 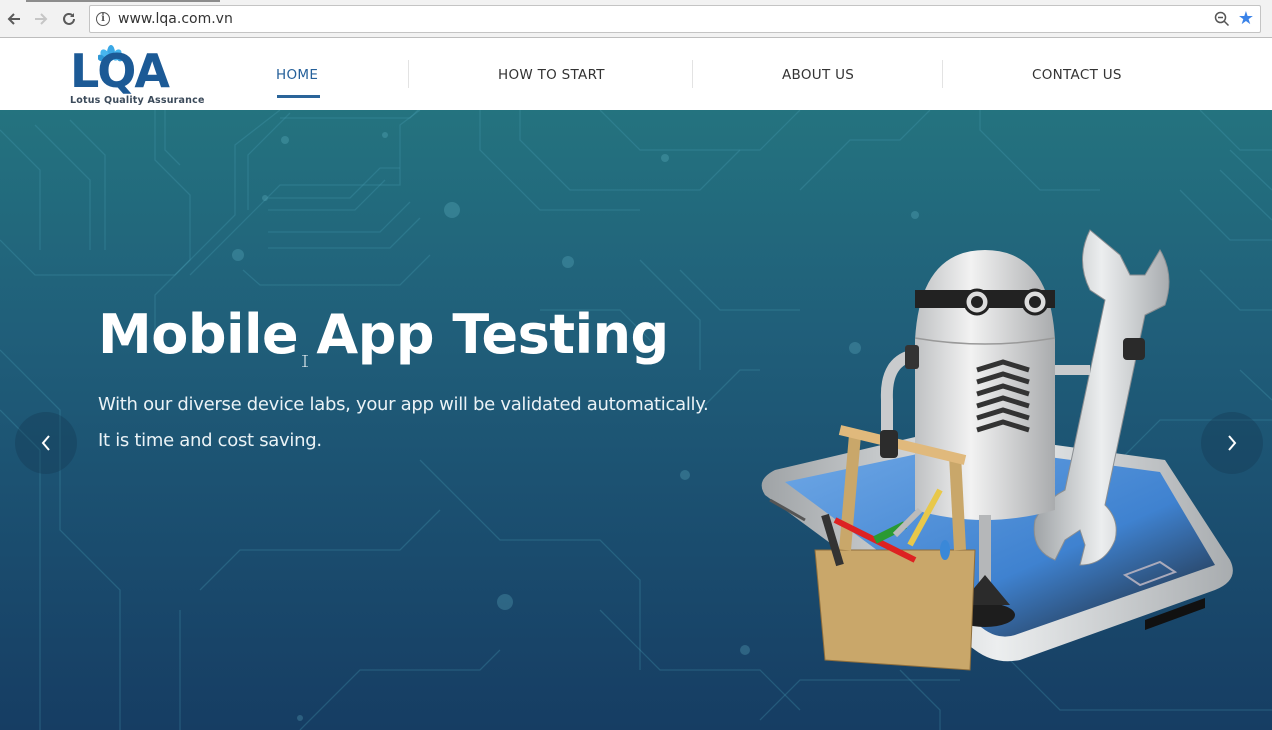 What do you see at coordinates (123, 1) in the screenshot?
I see `tab-strip-edge` at bounding box center [123, 1].